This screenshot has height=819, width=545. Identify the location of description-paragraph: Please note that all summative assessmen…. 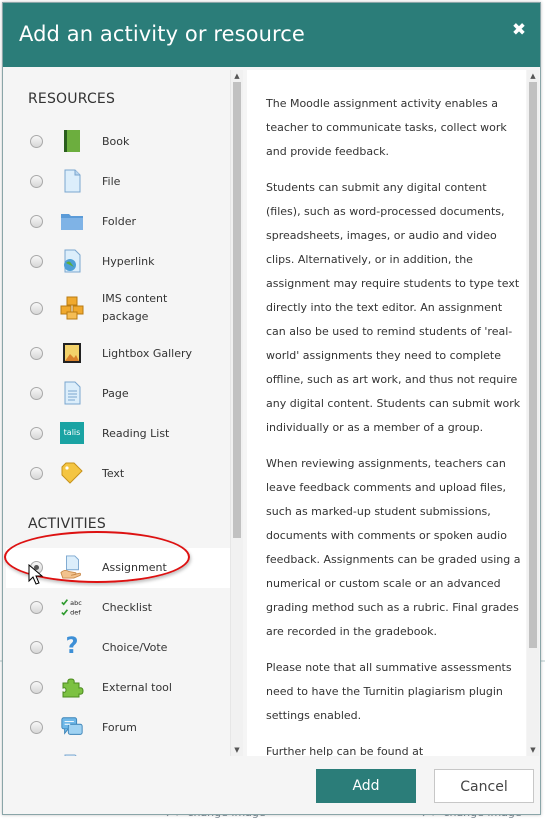
(389, 691).